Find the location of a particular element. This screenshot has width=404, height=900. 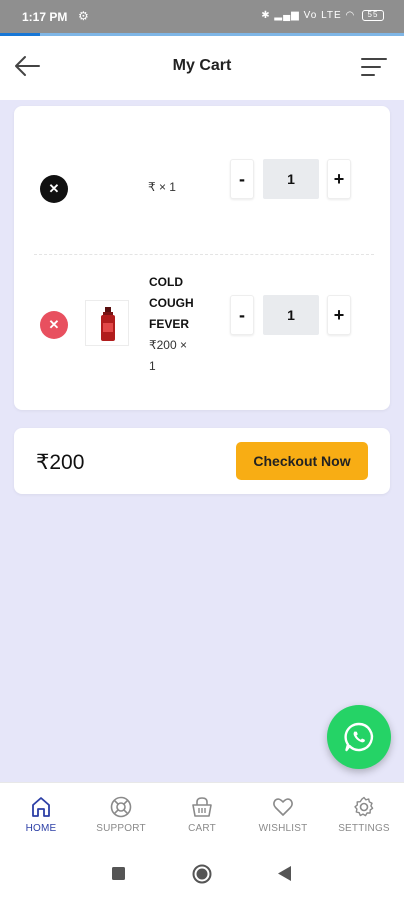

bluetooth-icon: ✱ is located at coordinates (266, 16).